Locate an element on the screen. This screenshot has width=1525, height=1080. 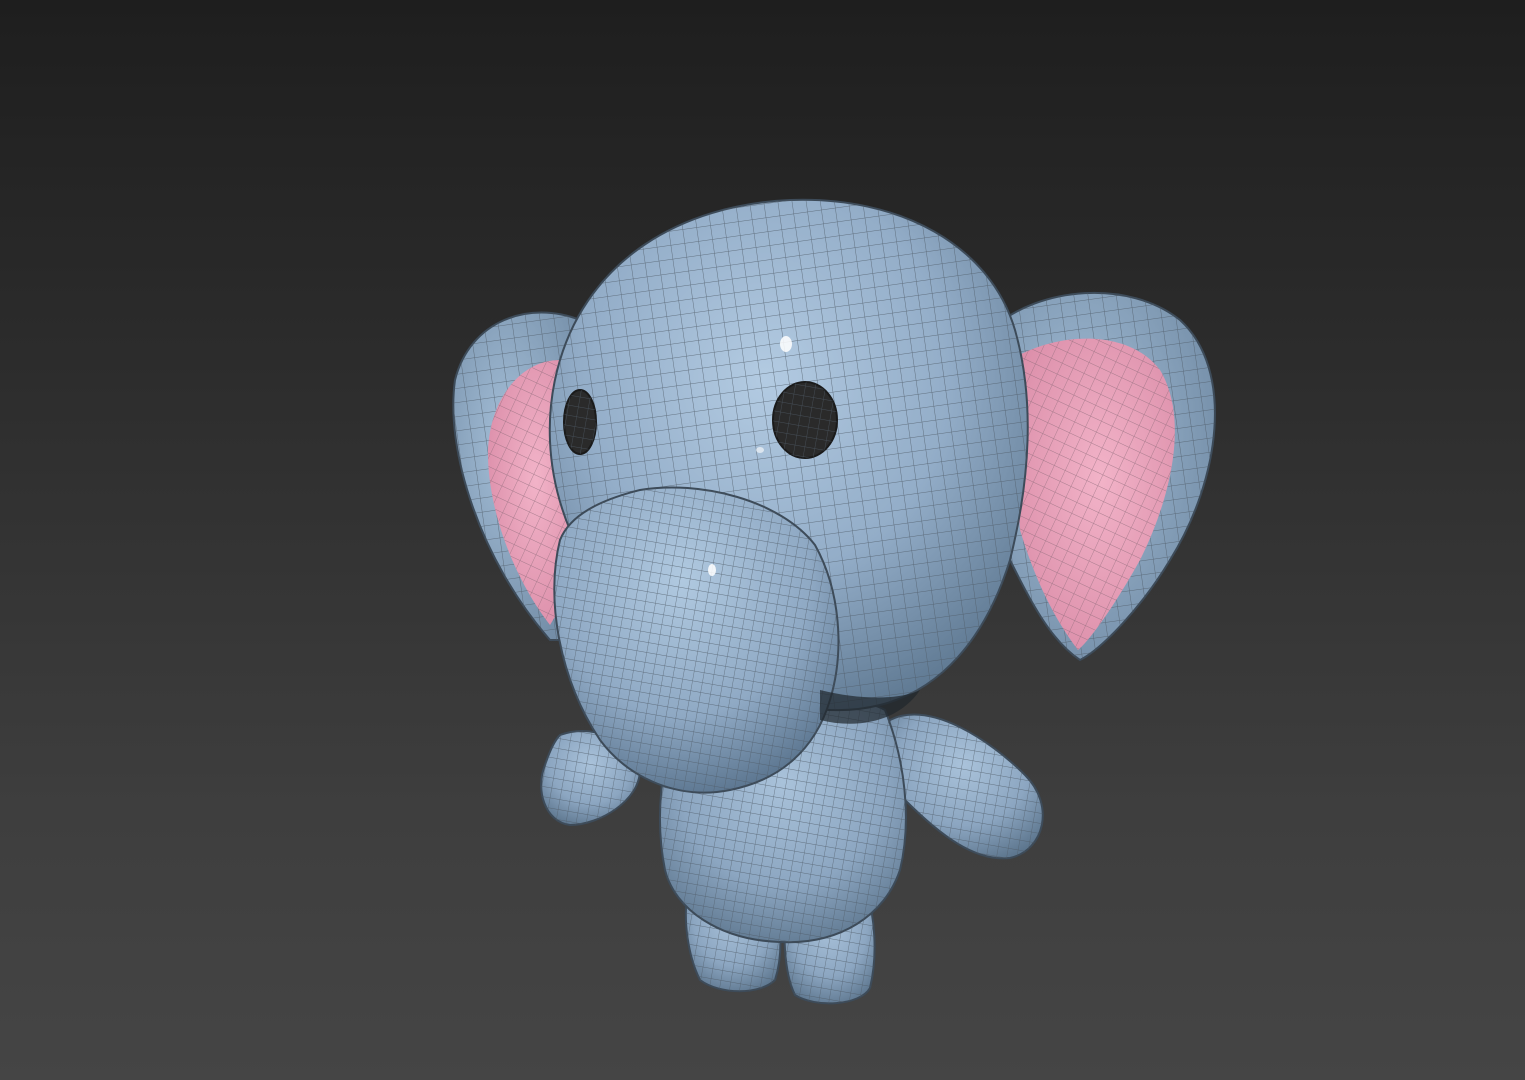
right-arm is located at coordinates (964, 786).